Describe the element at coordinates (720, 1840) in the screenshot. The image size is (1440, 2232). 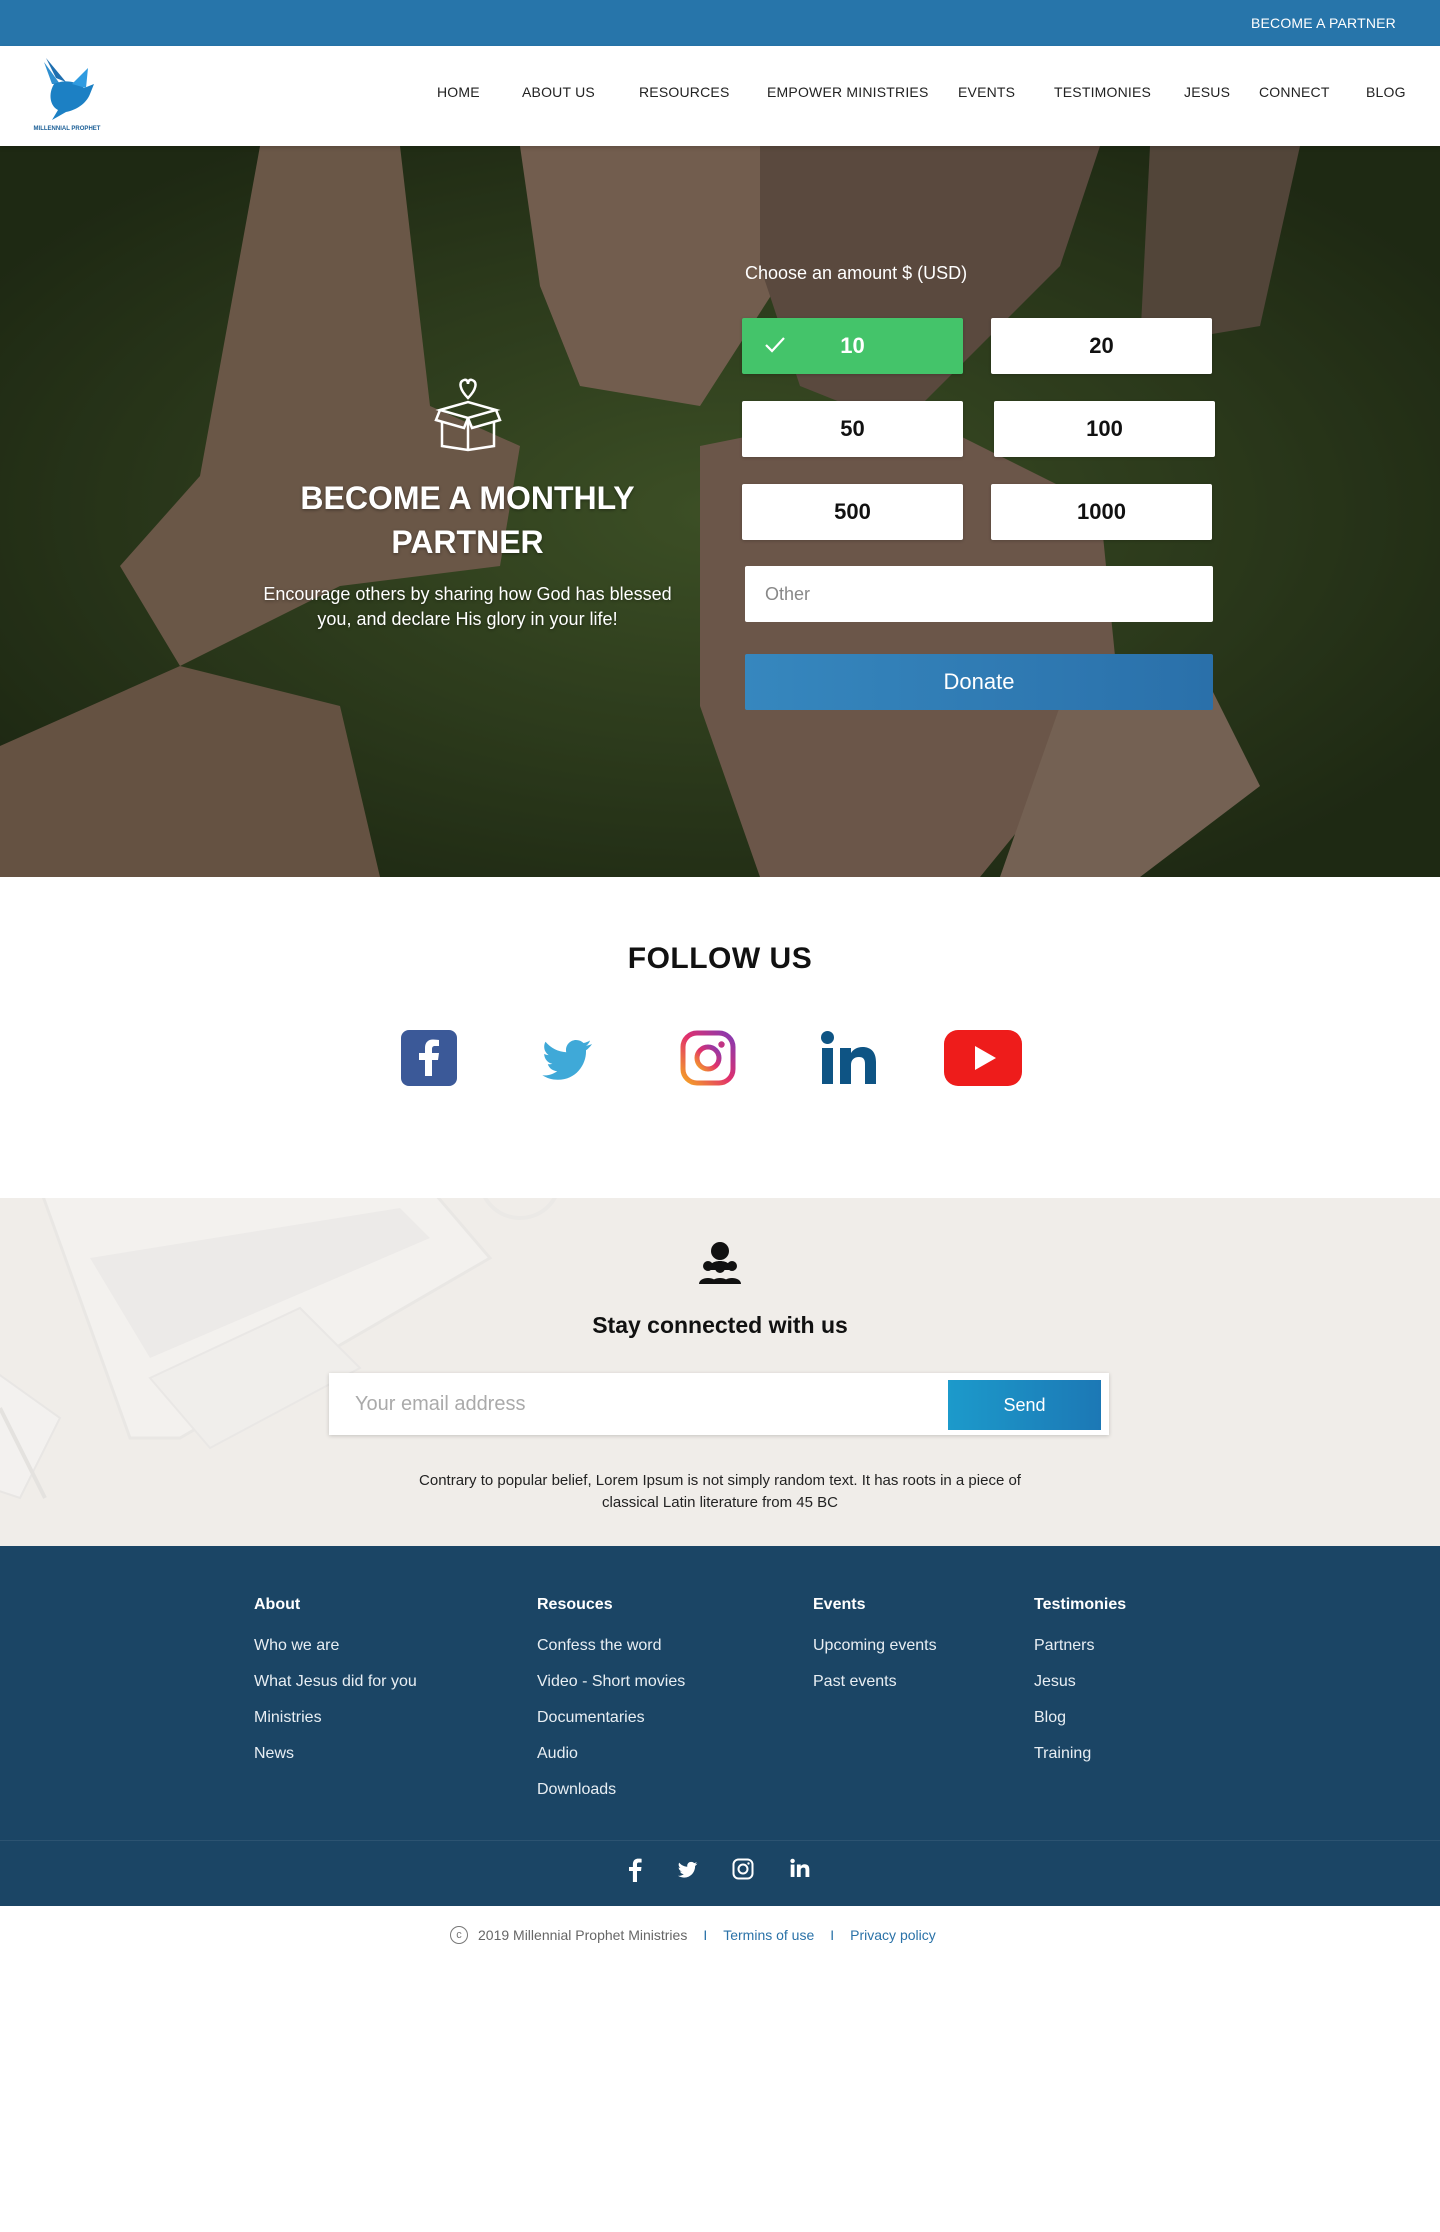
I see `footer-divider` at that location.